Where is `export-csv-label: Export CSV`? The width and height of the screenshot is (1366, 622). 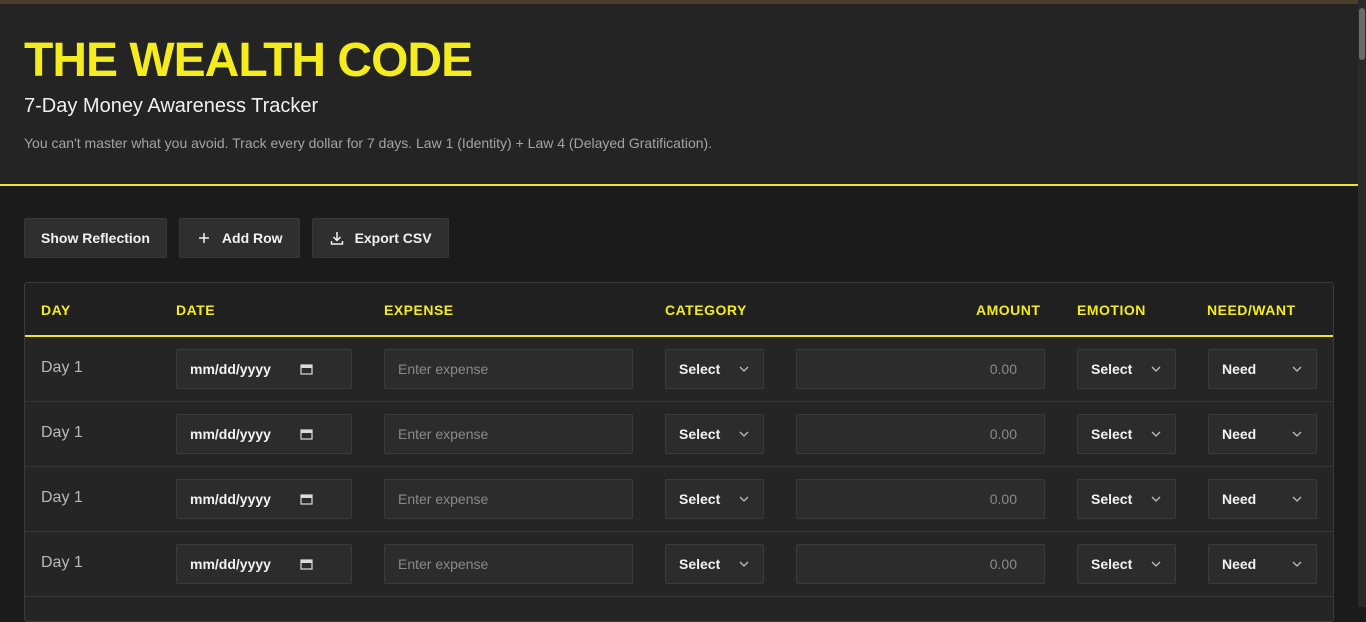
export-csv-label: Export CSV is located at coordinates (393, 238).